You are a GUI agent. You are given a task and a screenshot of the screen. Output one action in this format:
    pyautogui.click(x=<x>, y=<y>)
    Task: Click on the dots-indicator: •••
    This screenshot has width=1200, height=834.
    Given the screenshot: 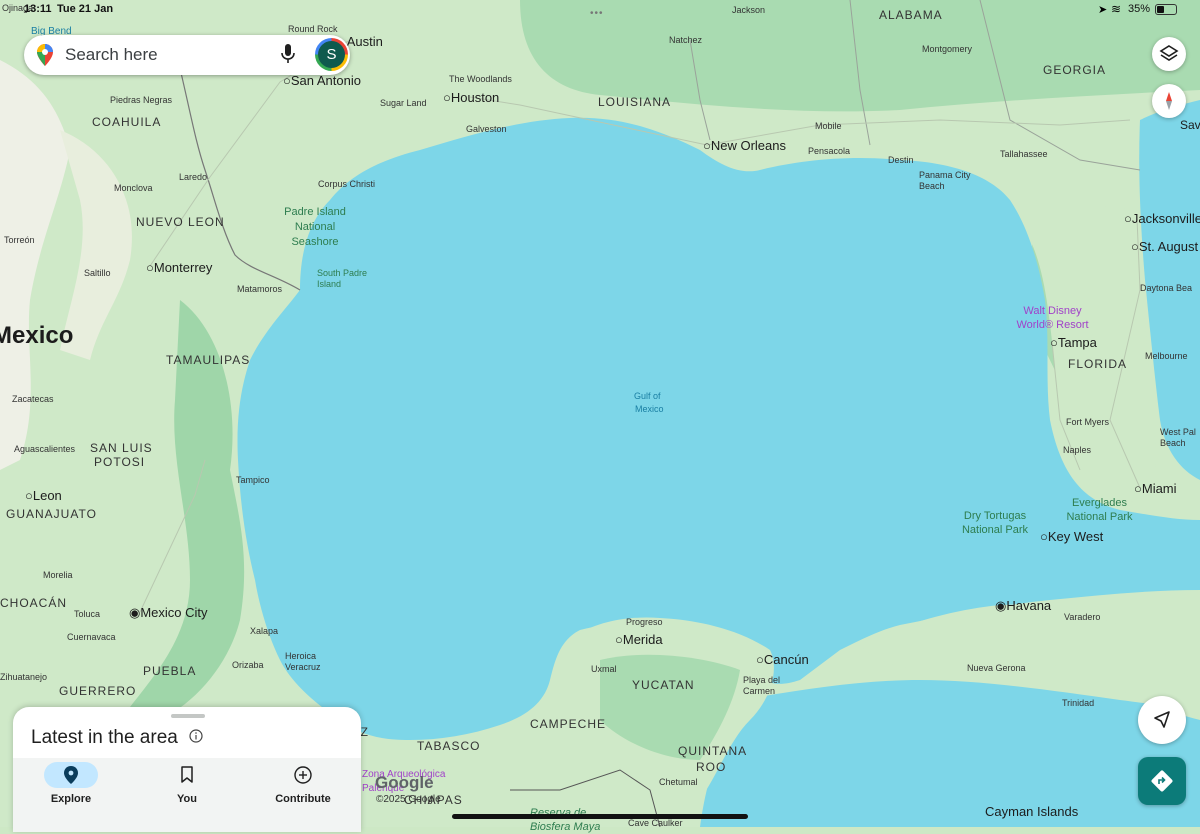 What is the action you would take?
    pyautogui.click(x=597, y=13)
    